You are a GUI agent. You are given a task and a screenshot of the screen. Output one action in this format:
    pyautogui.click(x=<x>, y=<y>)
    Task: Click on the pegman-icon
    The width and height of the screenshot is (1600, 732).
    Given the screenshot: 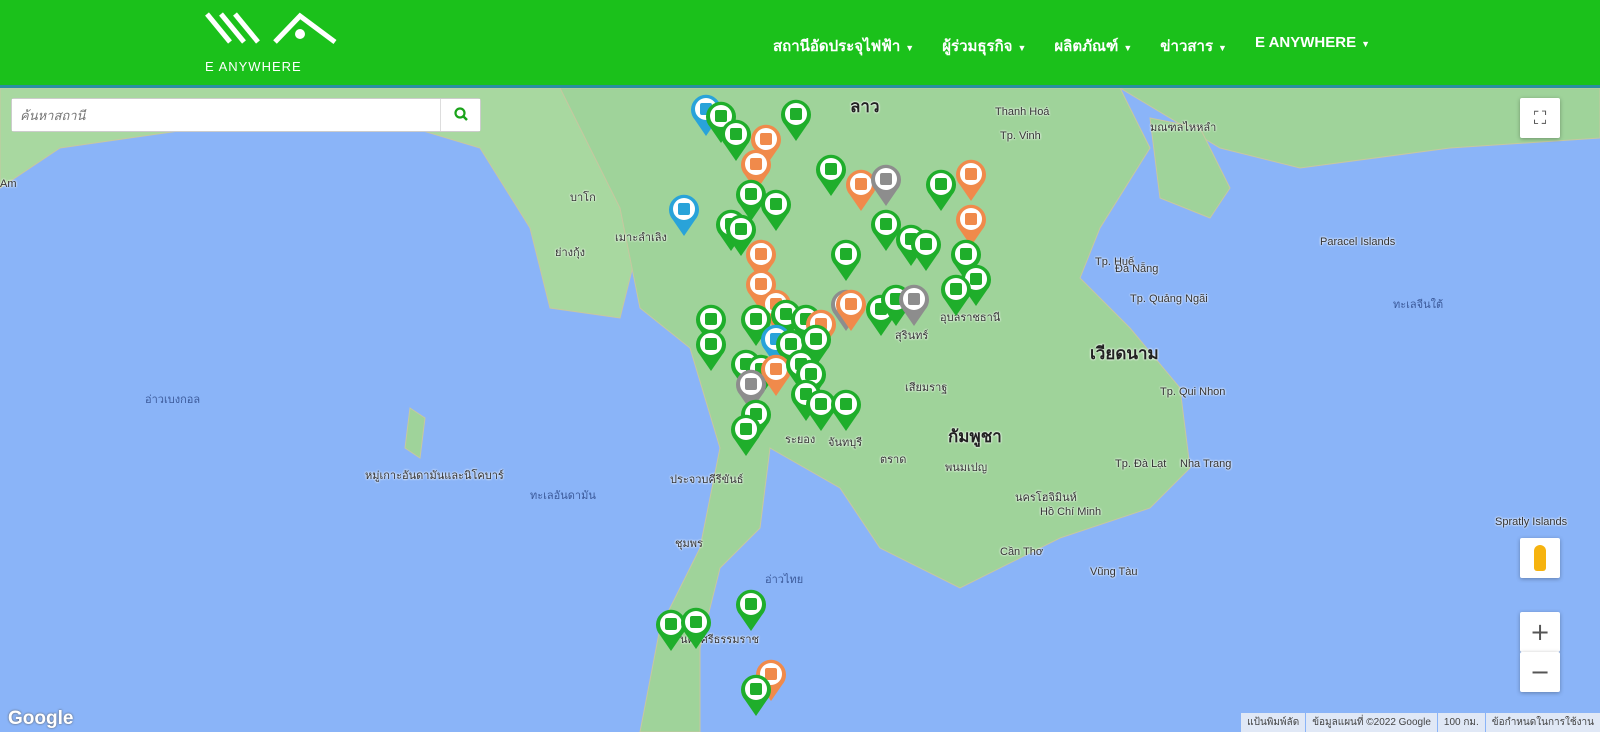 What is the action you would take?
    pyautogui.click(x=1540, y=558)
    